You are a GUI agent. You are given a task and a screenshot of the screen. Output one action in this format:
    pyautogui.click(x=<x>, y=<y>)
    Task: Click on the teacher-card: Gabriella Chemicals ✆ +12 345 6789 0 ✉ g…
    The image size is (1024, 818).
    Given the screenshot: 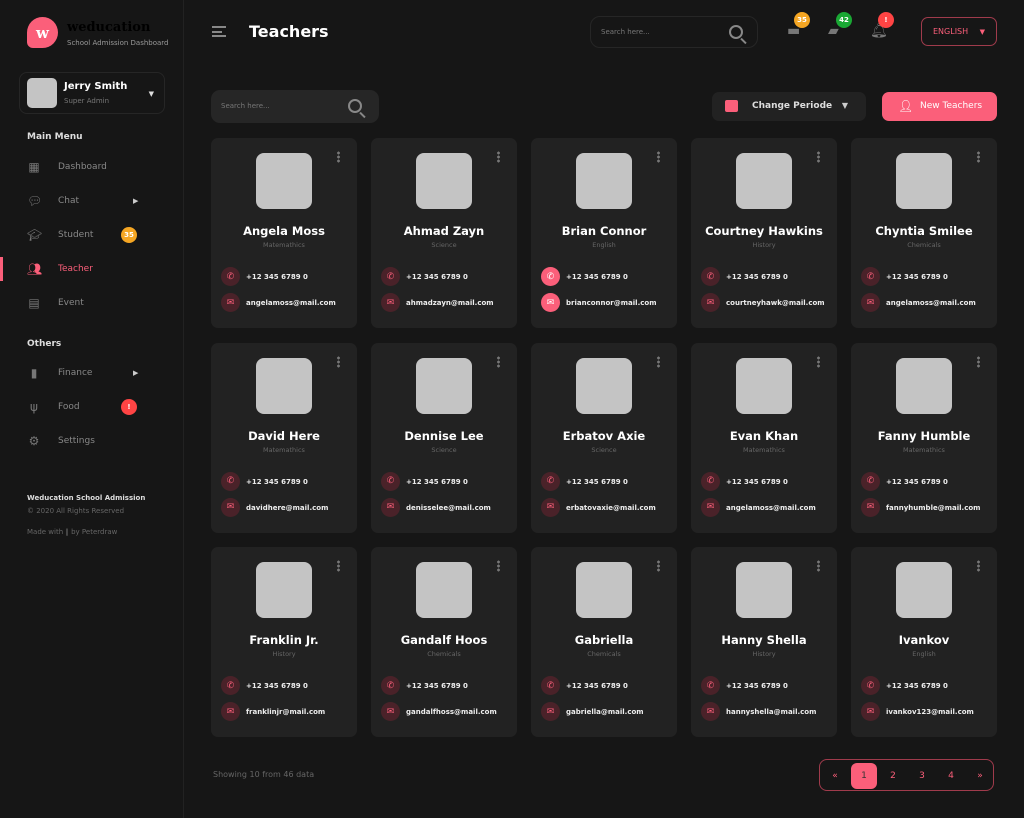 What is the action you would take?
    pyautogui.click(x=604, y=642)
    